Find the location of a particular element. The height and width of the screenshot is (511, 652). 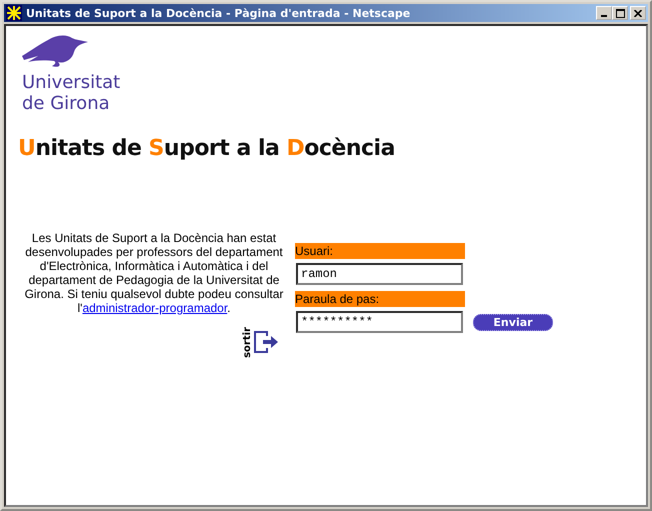

university-name: de Girona is located at coordinates (66, 103).